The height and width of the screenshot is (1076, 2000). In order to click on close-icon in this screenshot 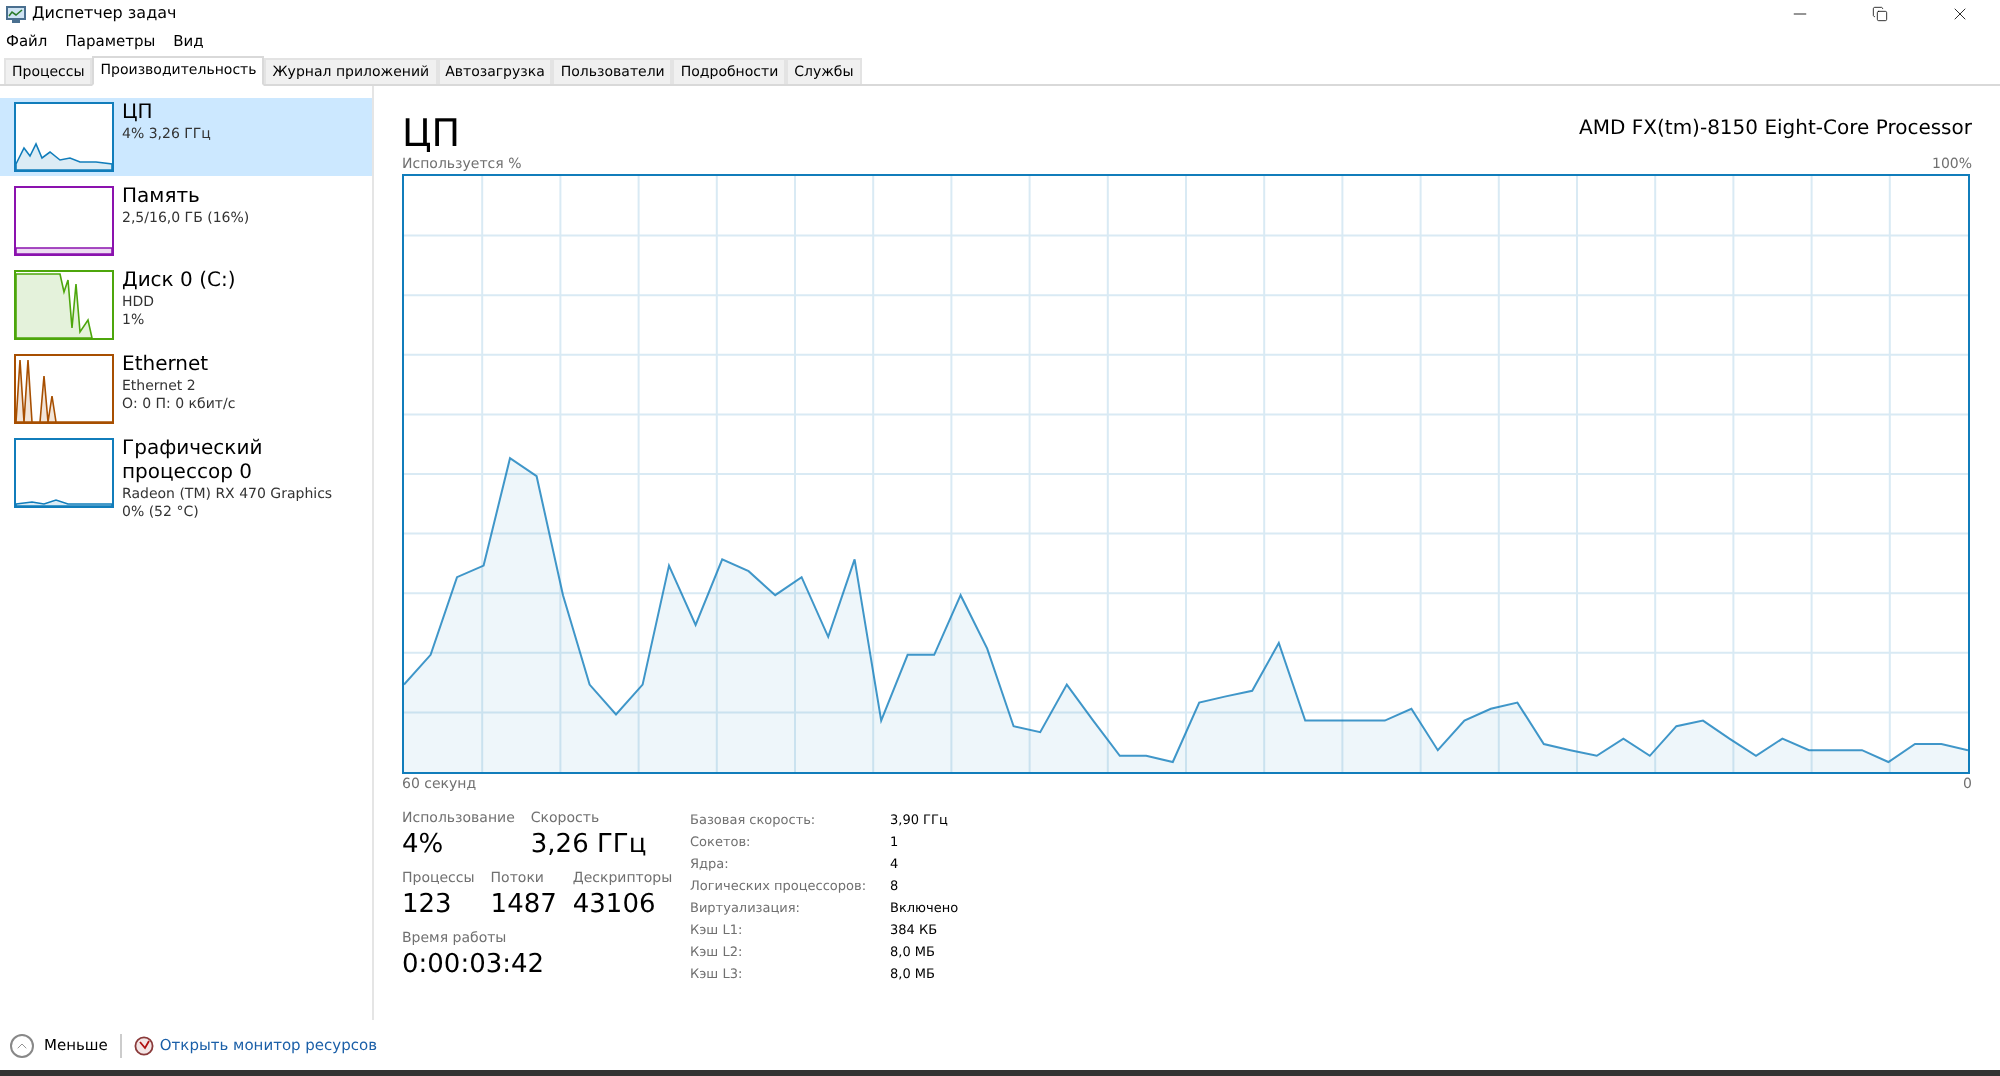, I will do `click(1960, 14)`.